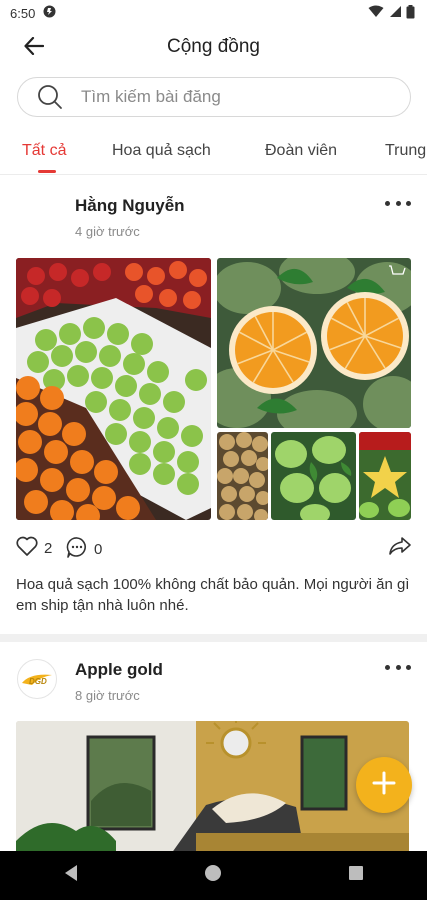 This screenshot has width=427, height=900. I want to click on tab-doan-vien: Đoàn viên, so click(301, 151).